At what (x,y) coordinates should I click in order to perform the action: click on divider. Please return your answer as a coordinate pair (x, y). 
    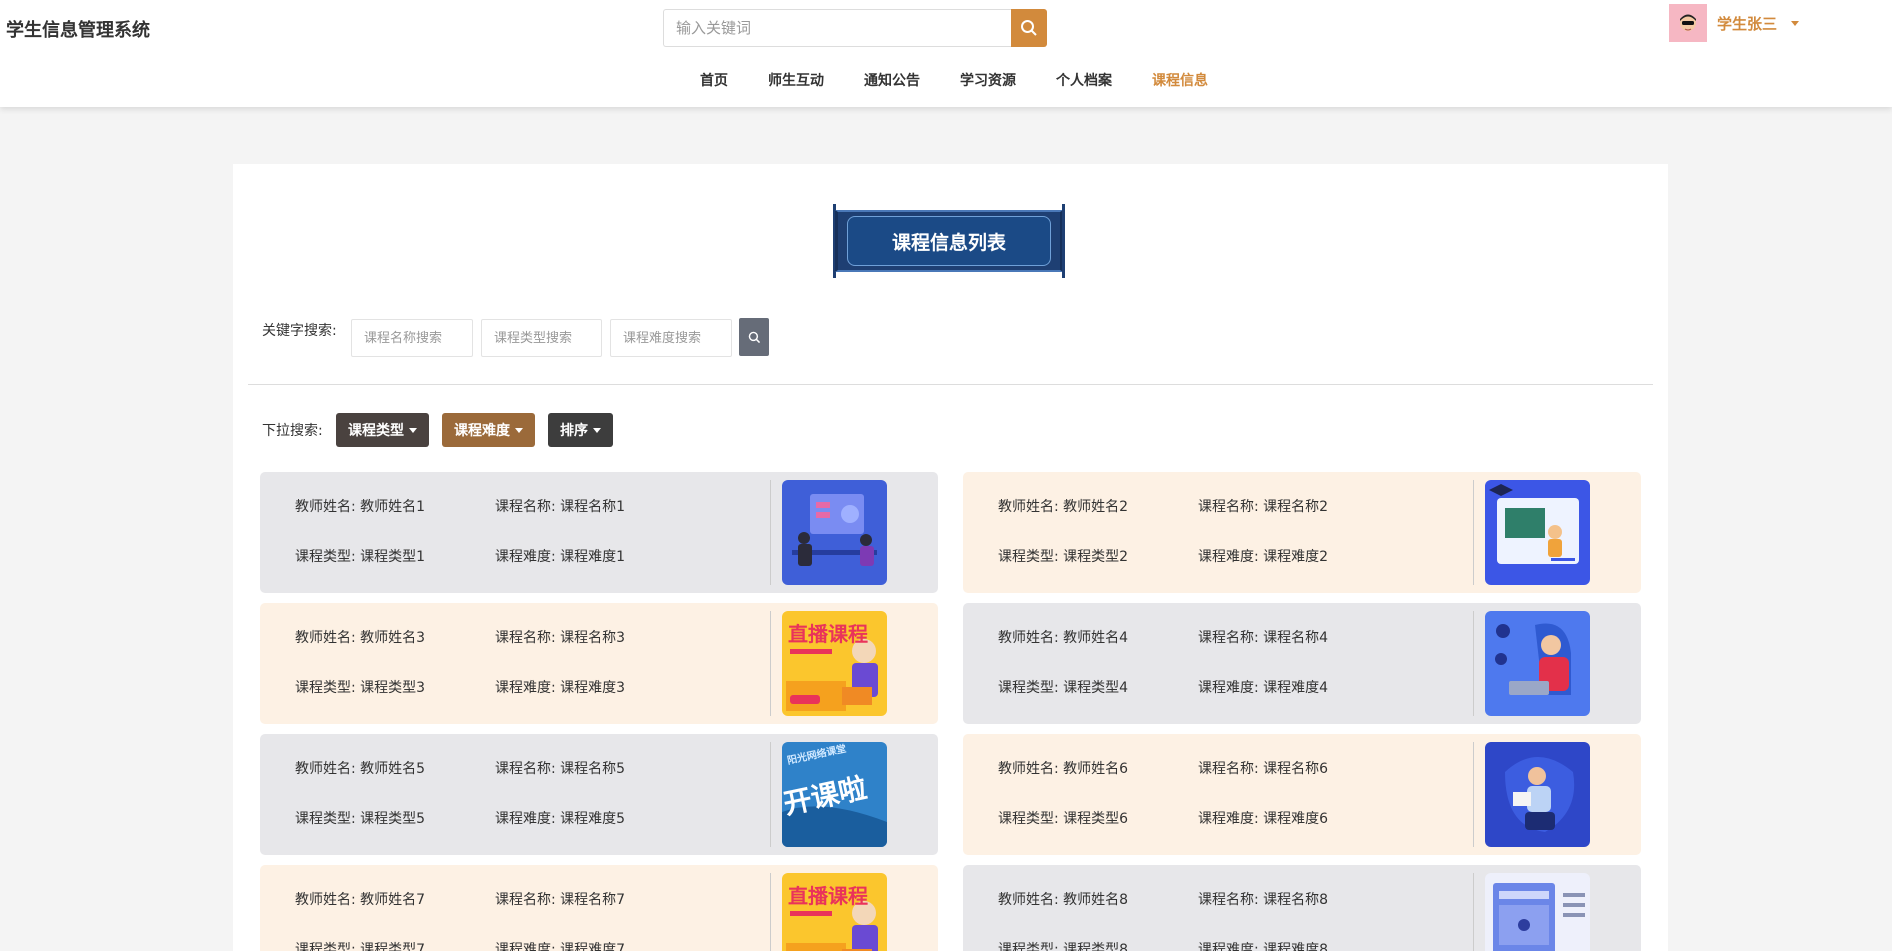
    Looking at the image, I should click on (950, 384).